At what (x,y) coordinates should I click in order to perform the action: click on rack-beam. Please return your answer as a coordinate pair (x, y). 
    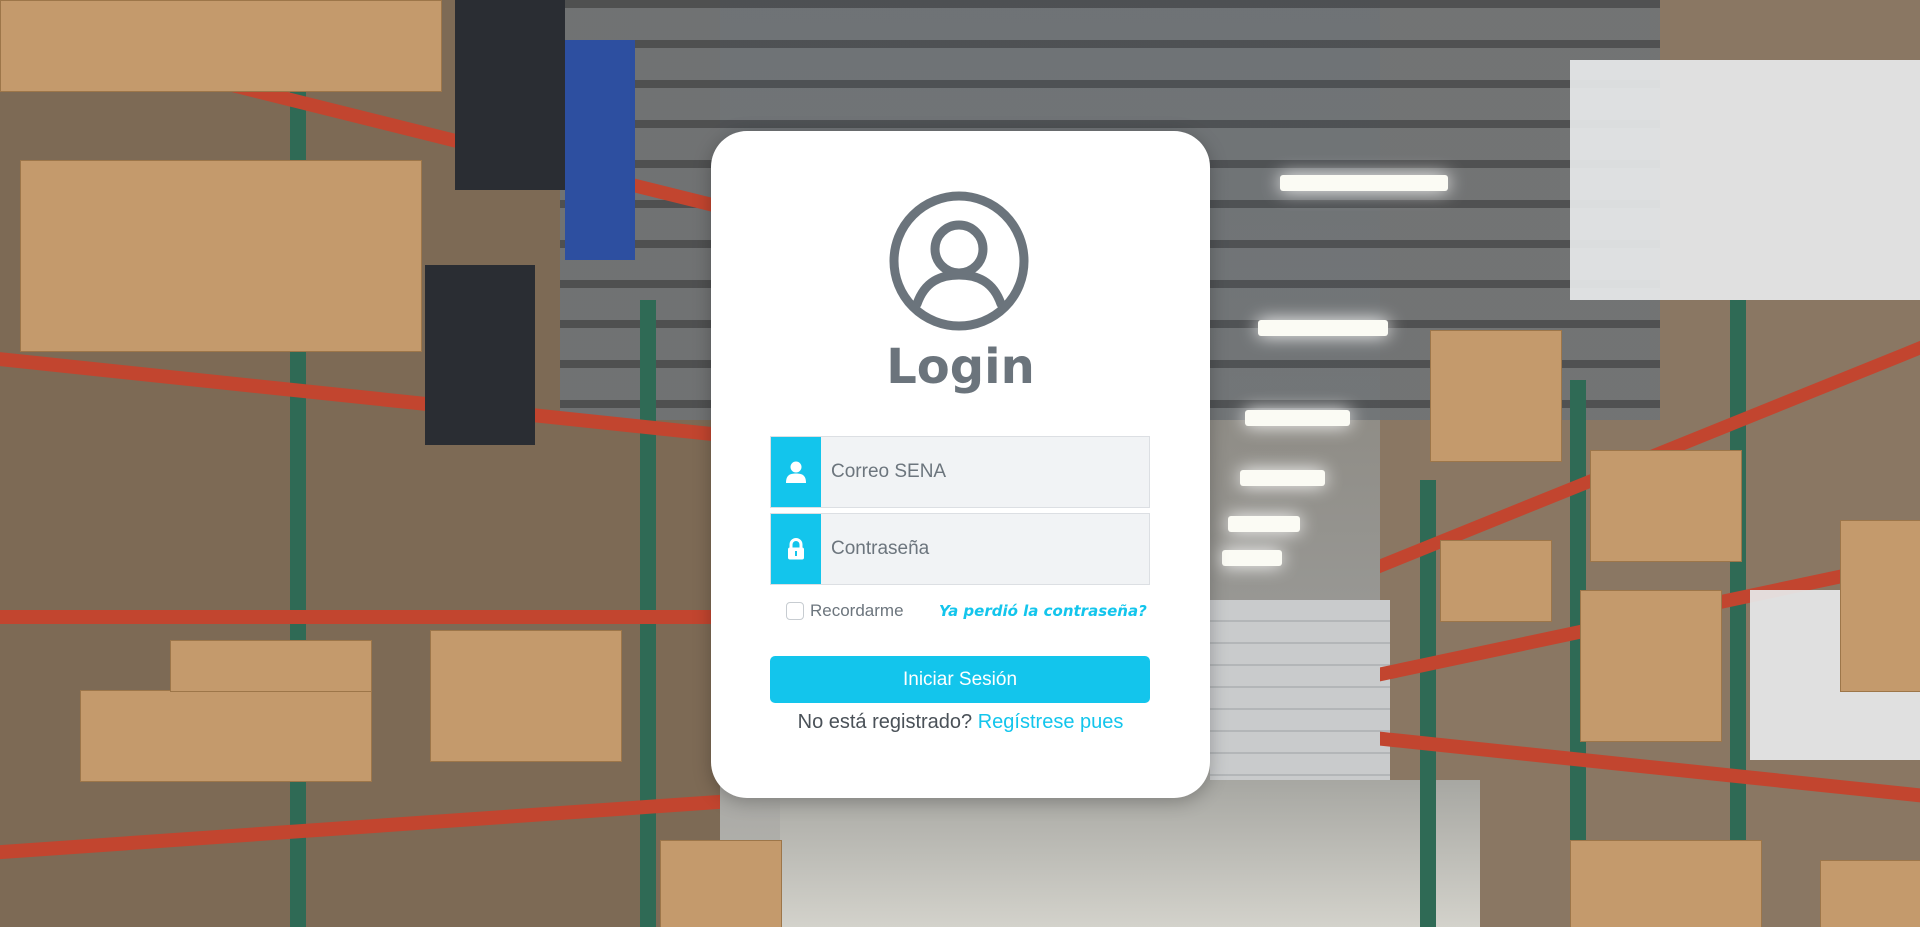
    Looking at the image, I should click on (360, 617).